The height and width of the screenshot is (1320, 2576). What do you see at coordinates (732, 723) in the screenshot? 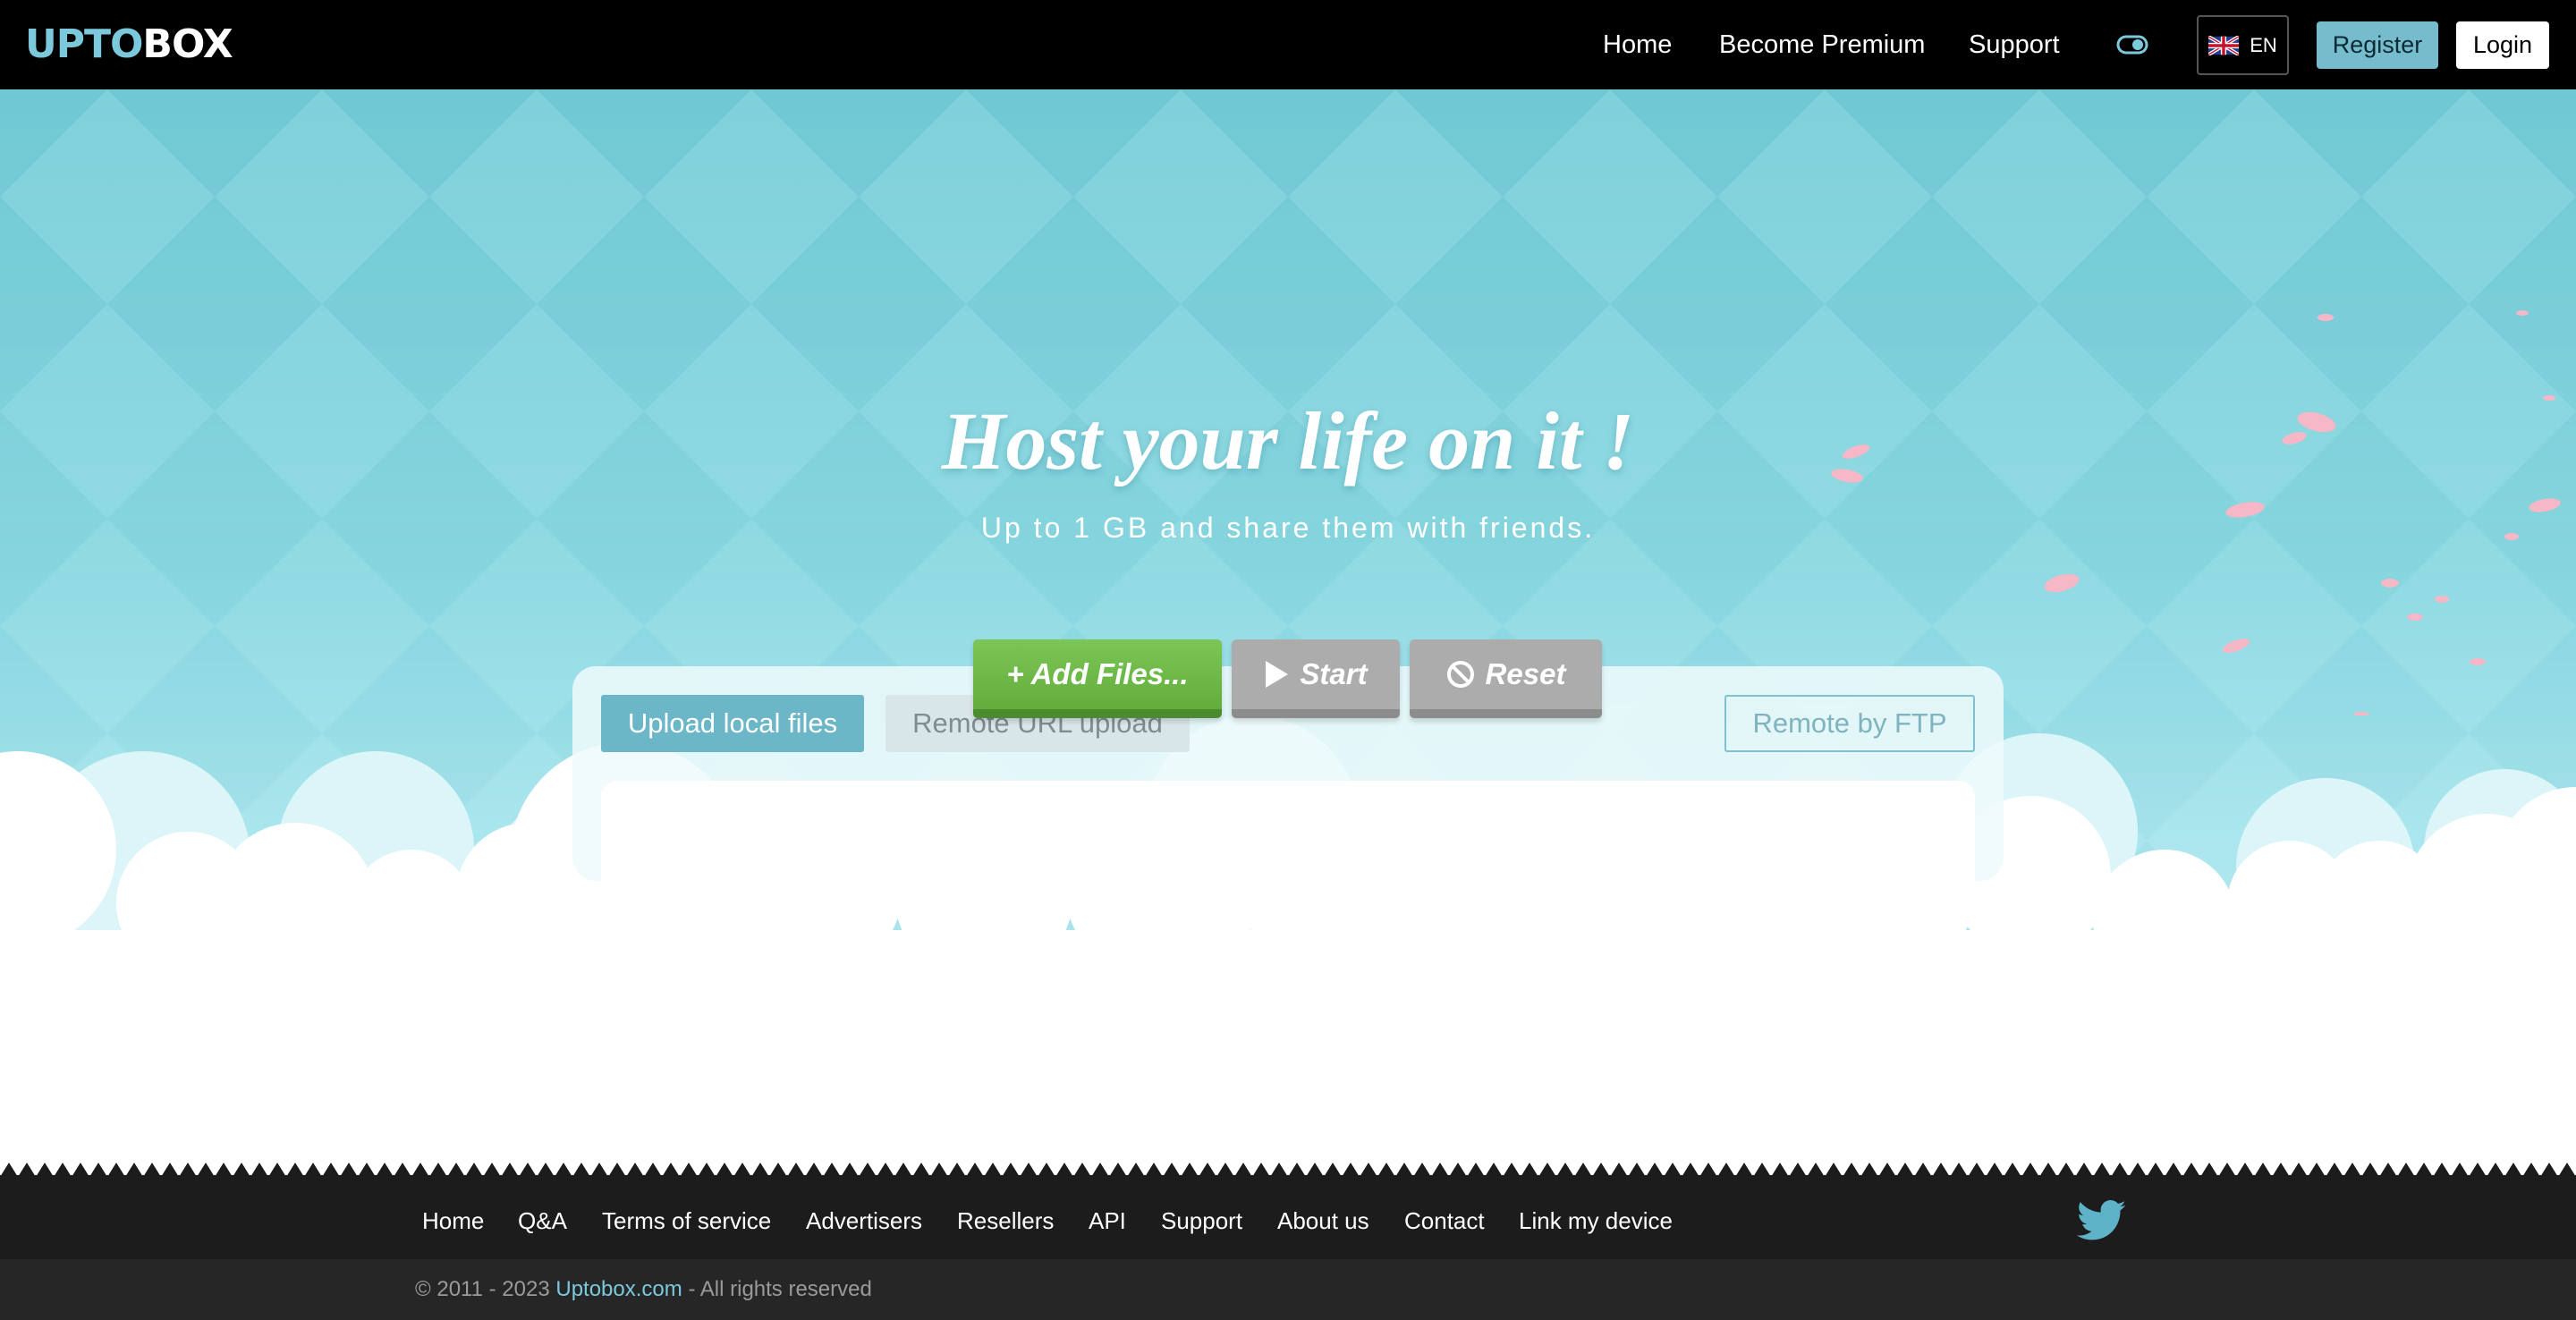
I see `tab-upload-local: Upload local files` at bounding box center [732, 723].